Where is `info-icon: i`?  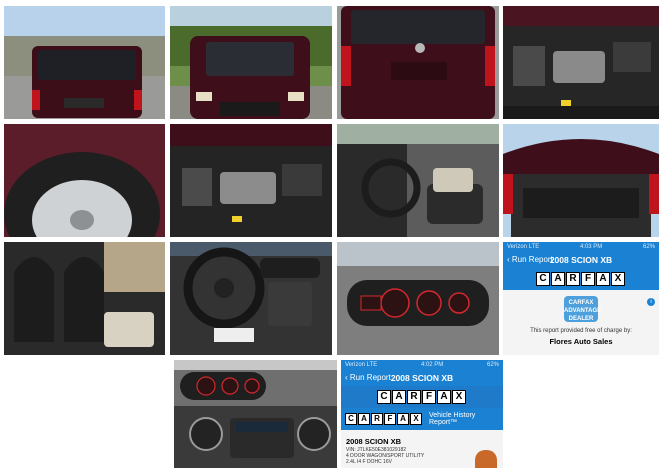
info-icon: i is located at coordinates (651, 302).